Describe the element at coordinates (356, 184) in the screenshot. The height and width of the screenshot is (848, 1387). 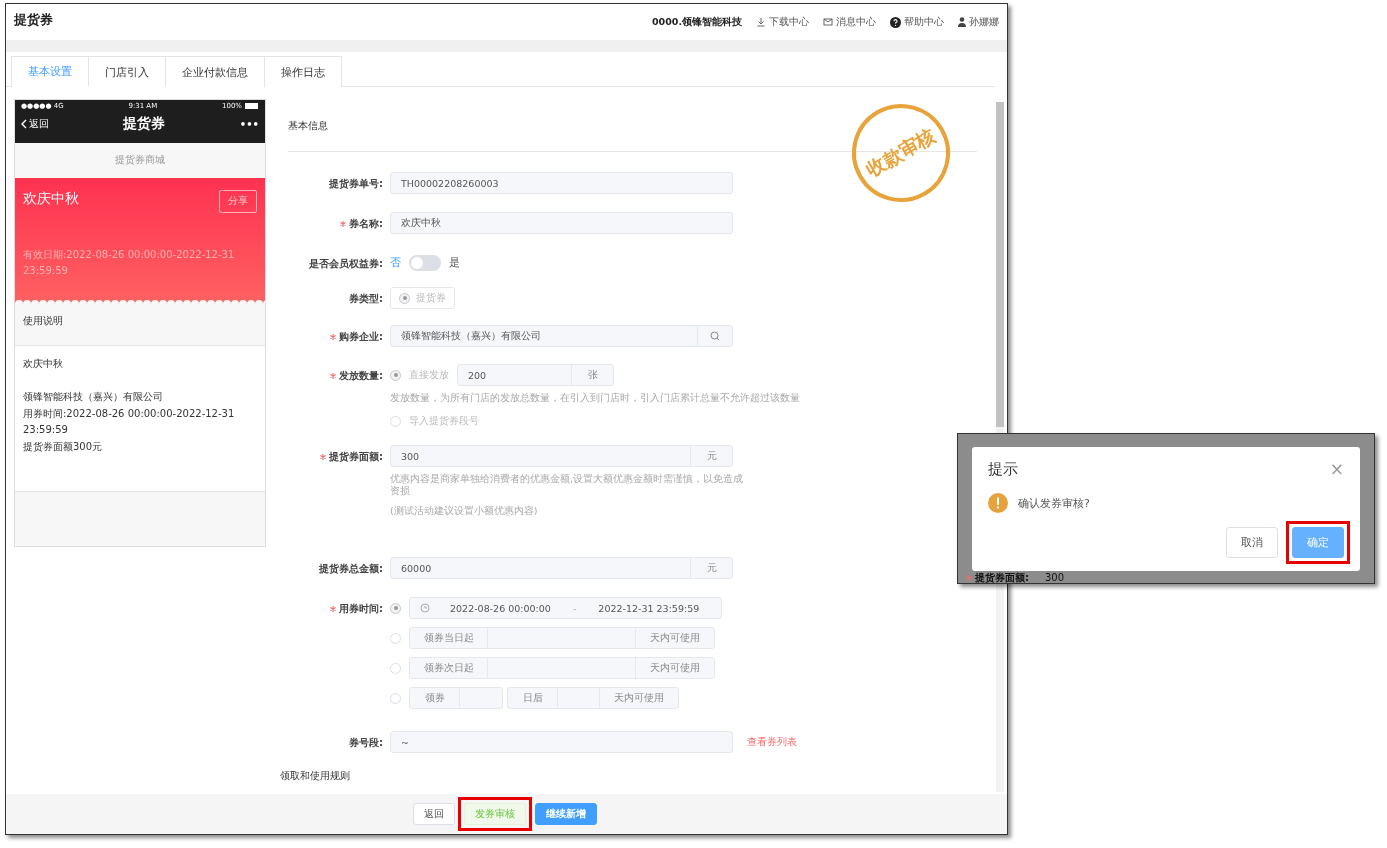
I see `field-label: 提货券单号:` at that location.